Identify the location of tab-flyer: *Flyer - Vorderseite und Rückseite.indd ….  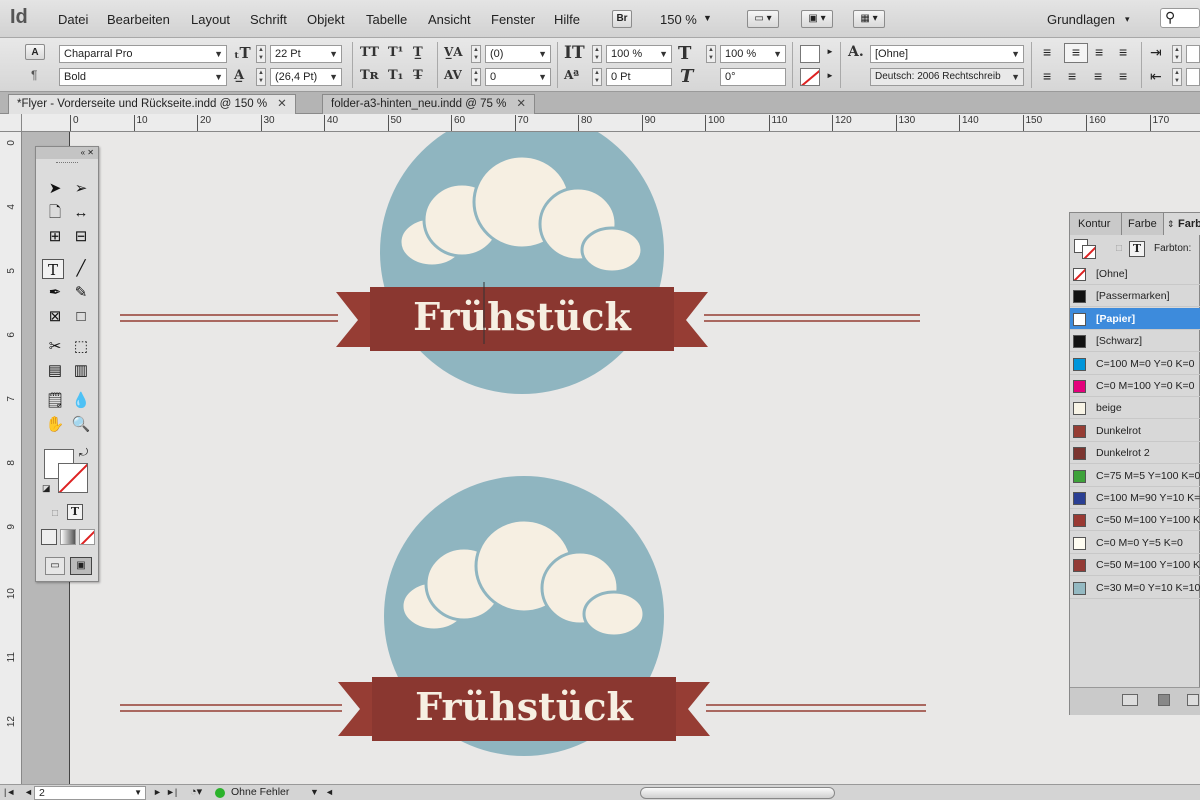
(152, 104).